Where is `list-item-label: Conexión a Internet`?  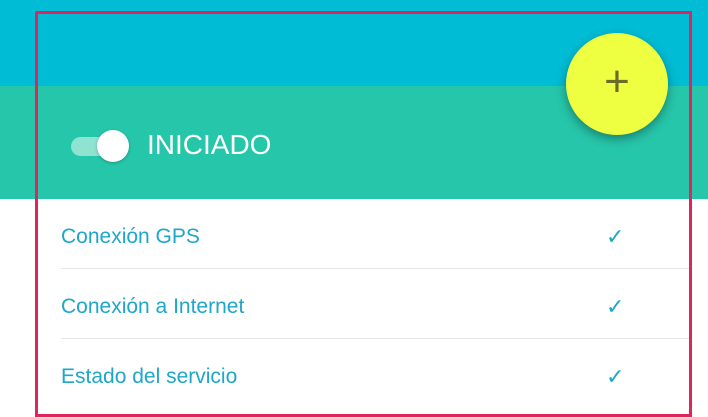
list-item-label: Conexión a Internet is located at coordinates (153, 306).